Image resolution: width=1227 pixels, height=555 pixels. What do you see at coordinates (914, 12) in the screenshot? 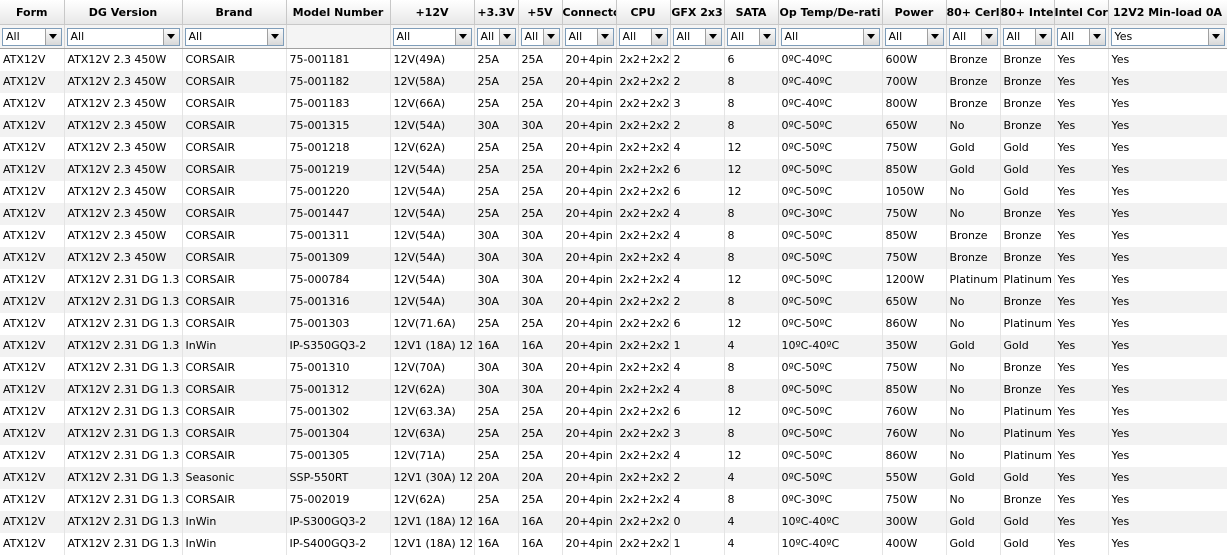
I see `column-header: Power` at bounding box center [914, 12].